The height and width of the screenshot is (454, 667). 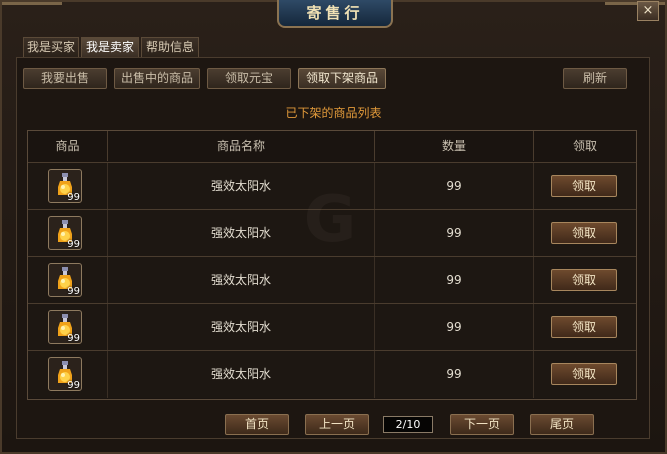 I want to click on column-header-item: 商品, so click(x=68, y=146).